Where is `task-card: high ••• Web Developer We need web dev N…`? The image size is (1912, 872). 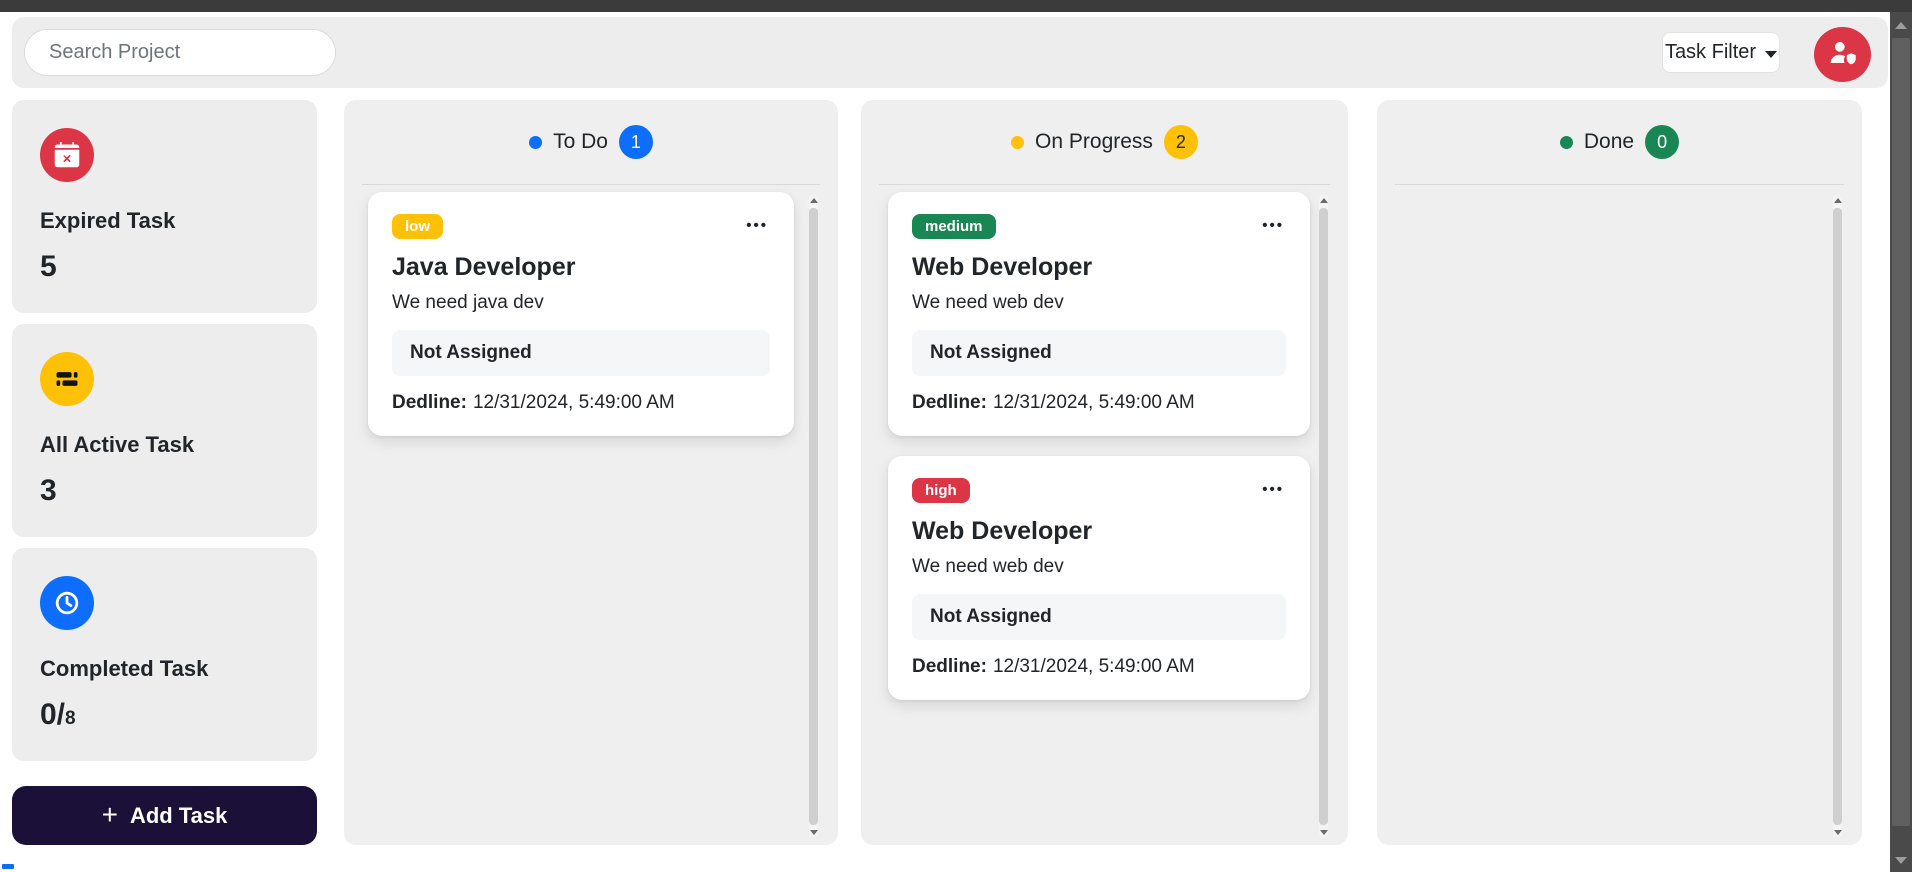
task-card: high ••• Web Developer We need web dev N… is located at coordinates (1099, 578).